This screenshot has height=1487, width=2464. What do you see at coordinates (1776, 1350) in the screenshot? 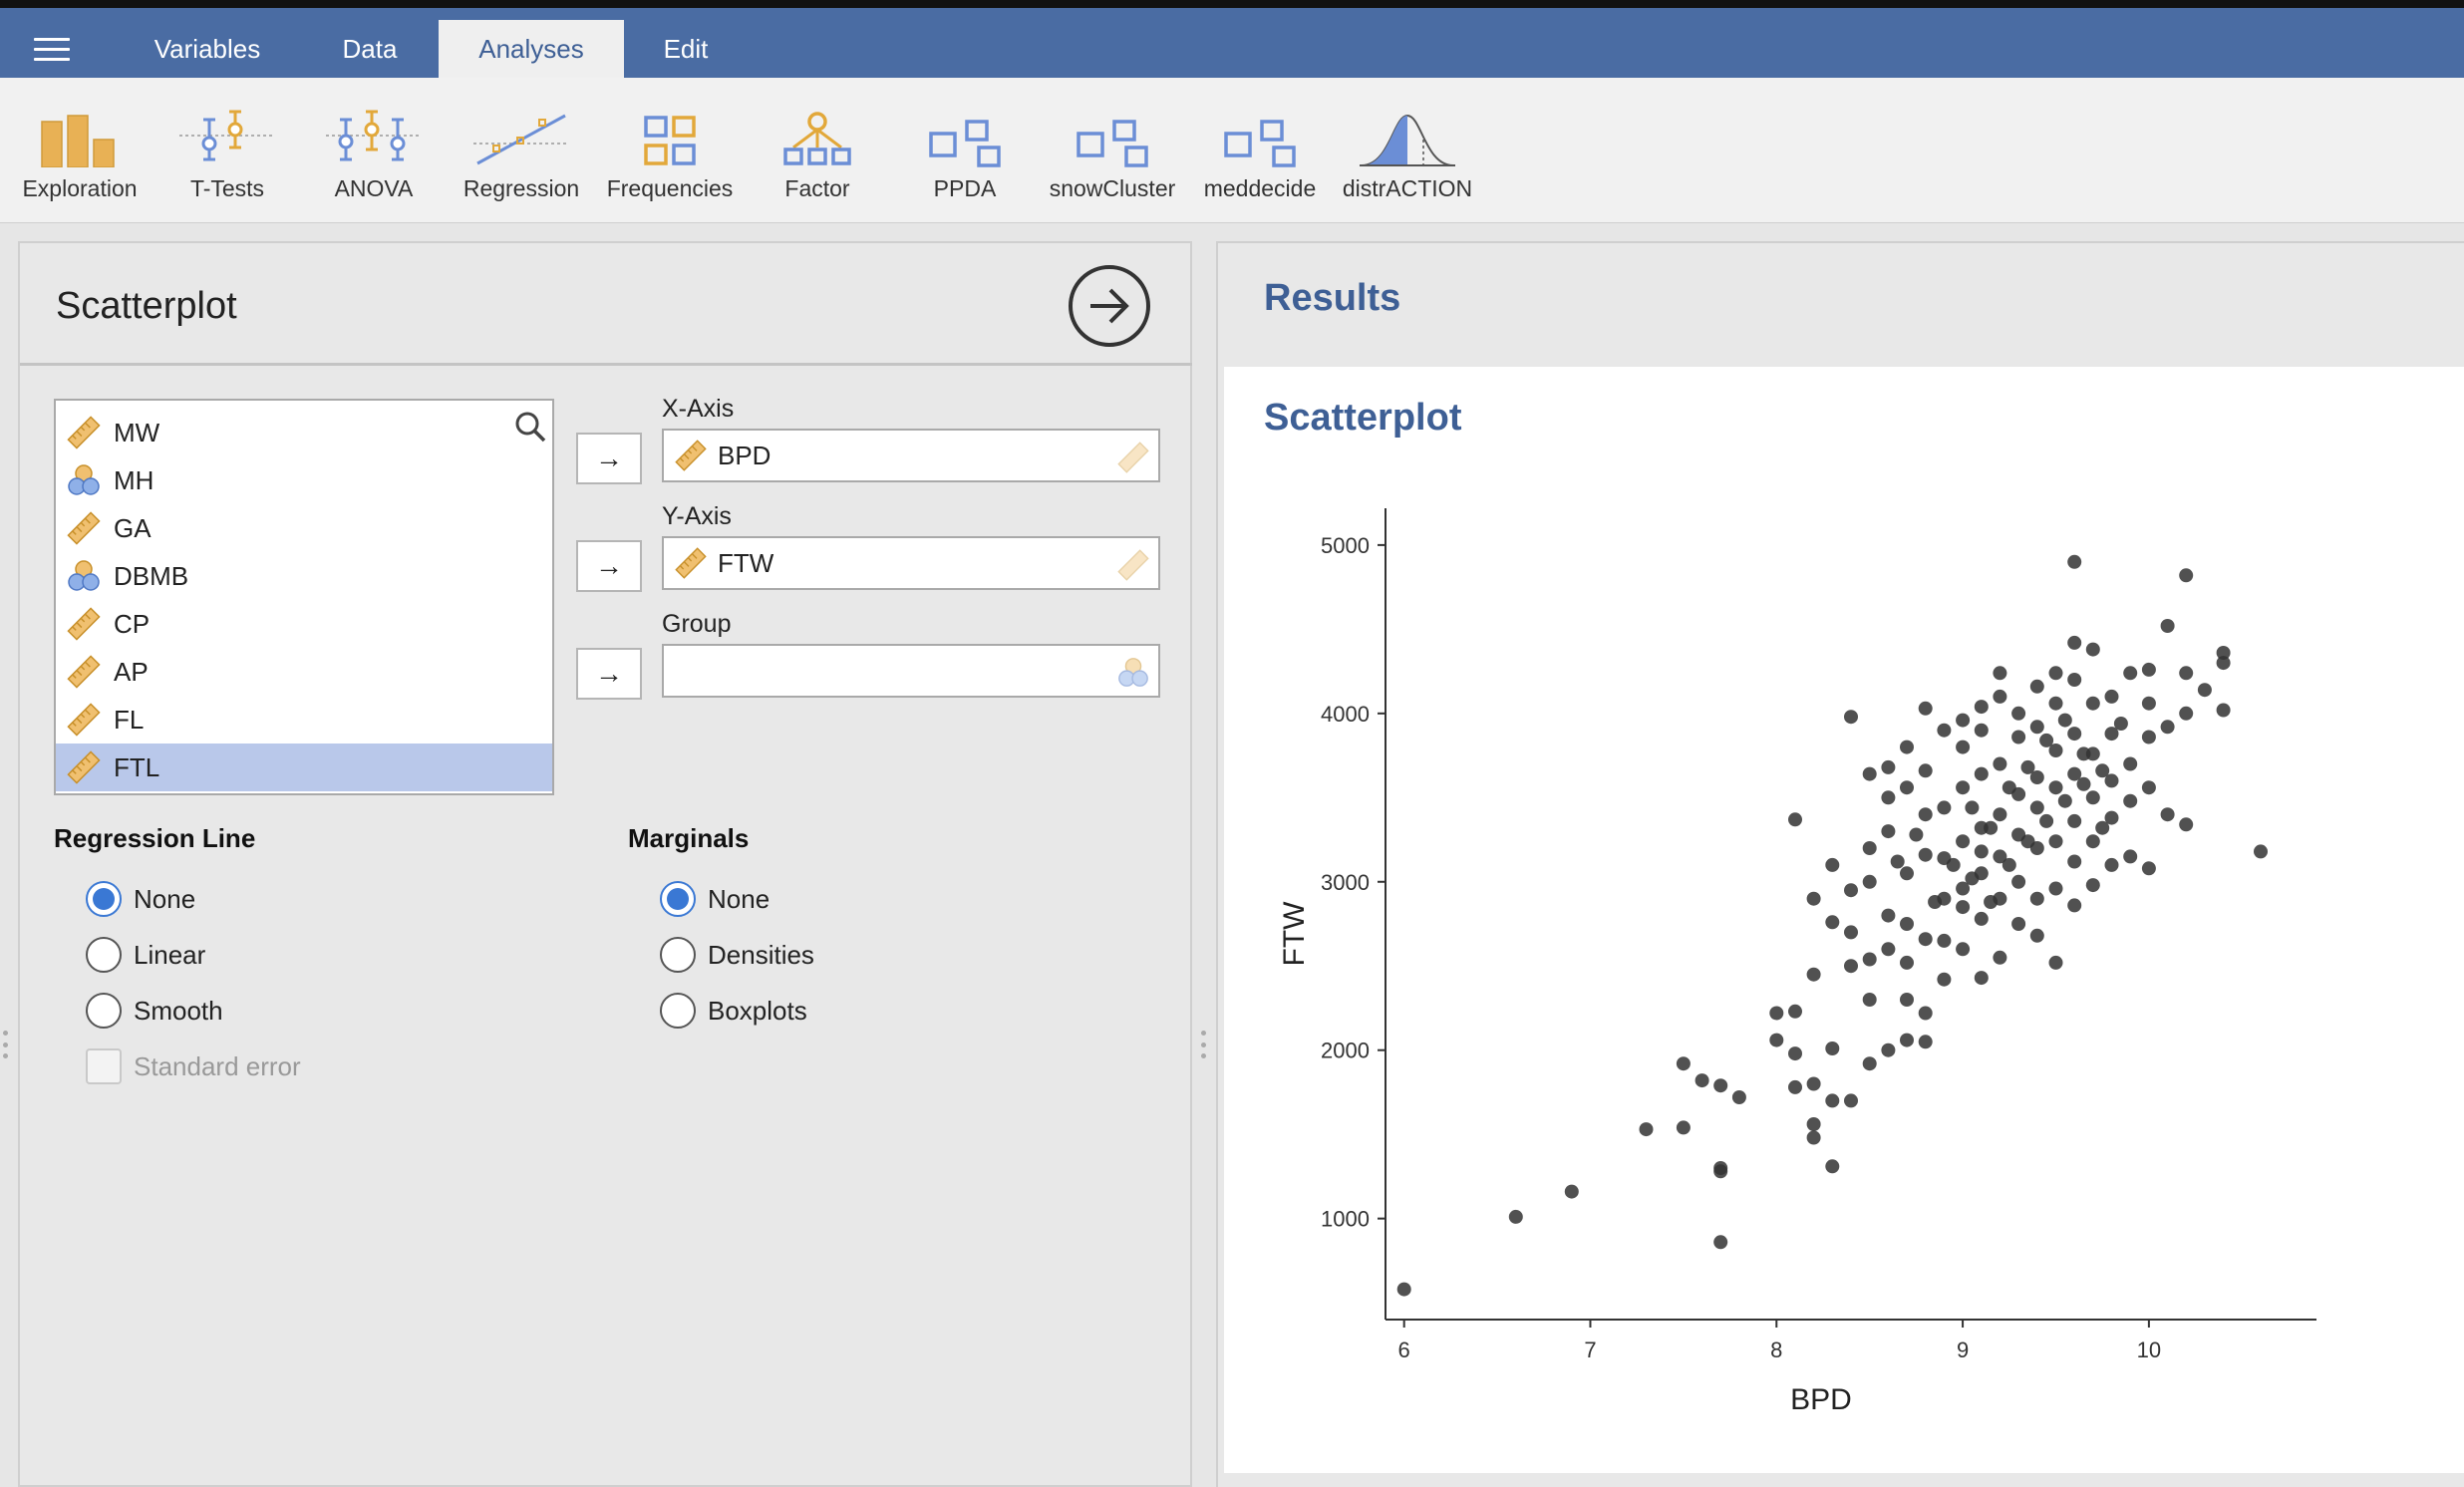
I see `x-tick-label: 8` at bounding box center [1776, 1350].